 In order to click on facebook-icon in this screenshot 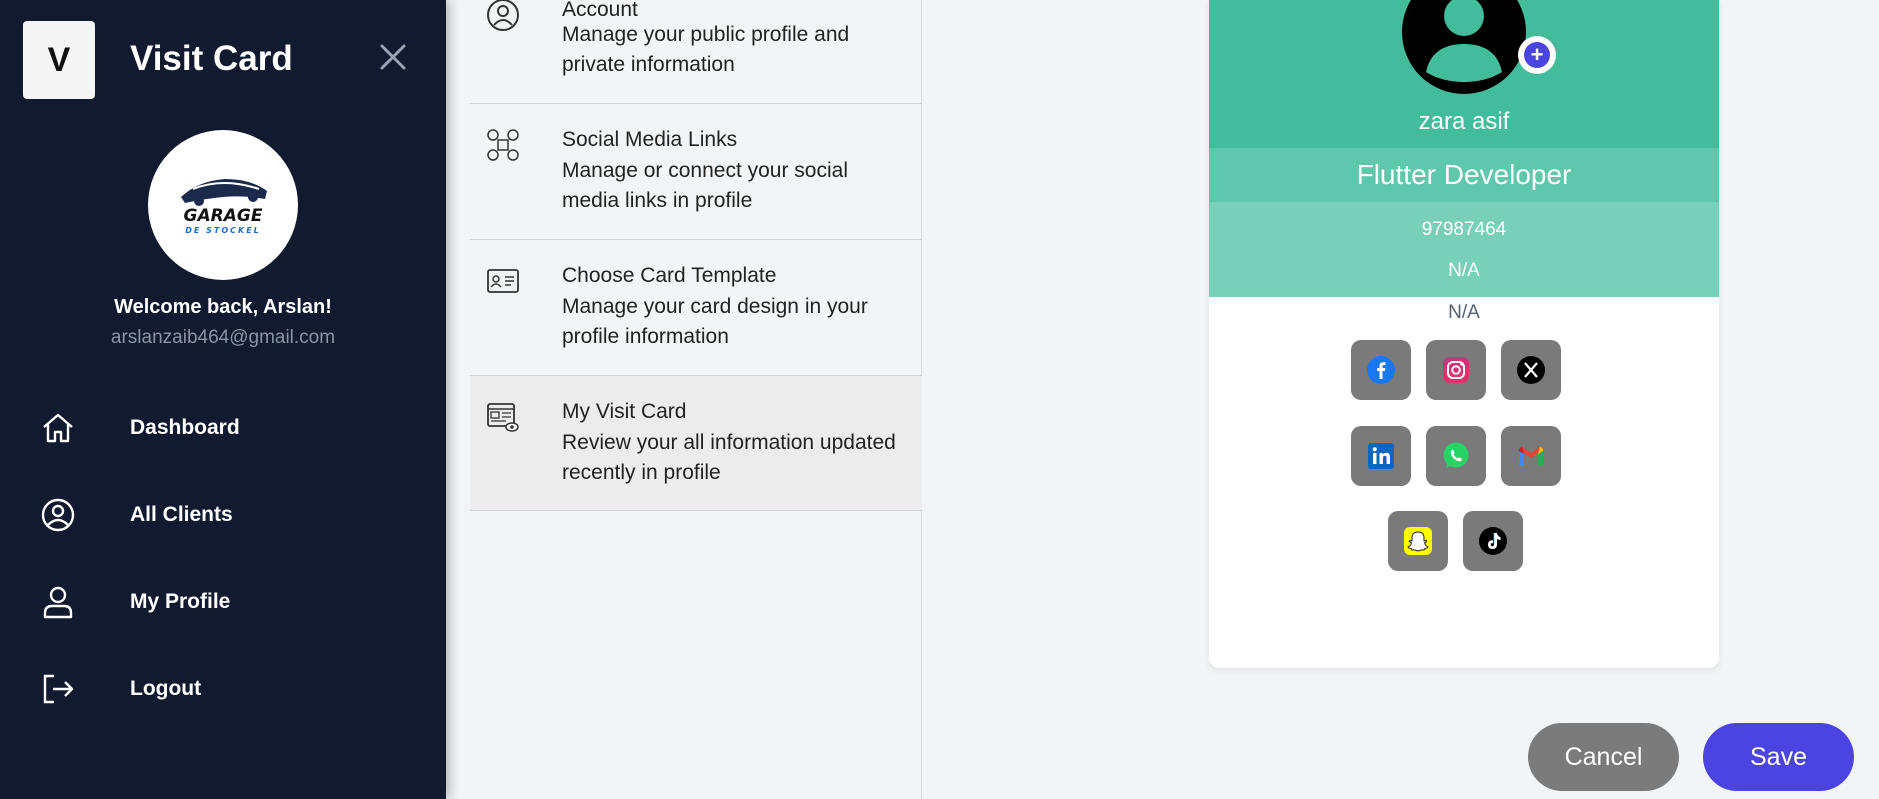, I will do `click(1381, 370)`.